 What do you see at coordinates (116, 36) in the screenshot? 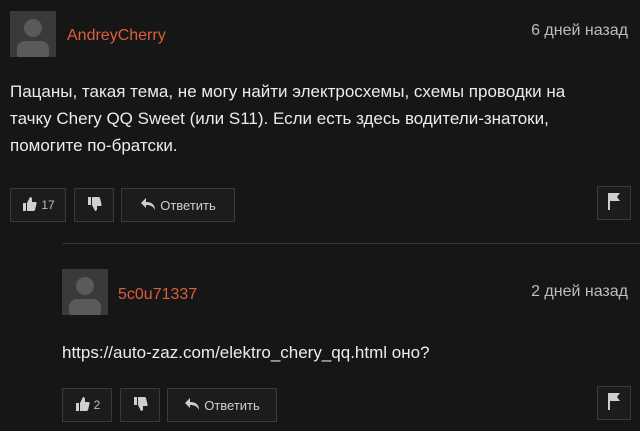
I see `comment-username: AndreyCherry` at bounding box center [116, 36].